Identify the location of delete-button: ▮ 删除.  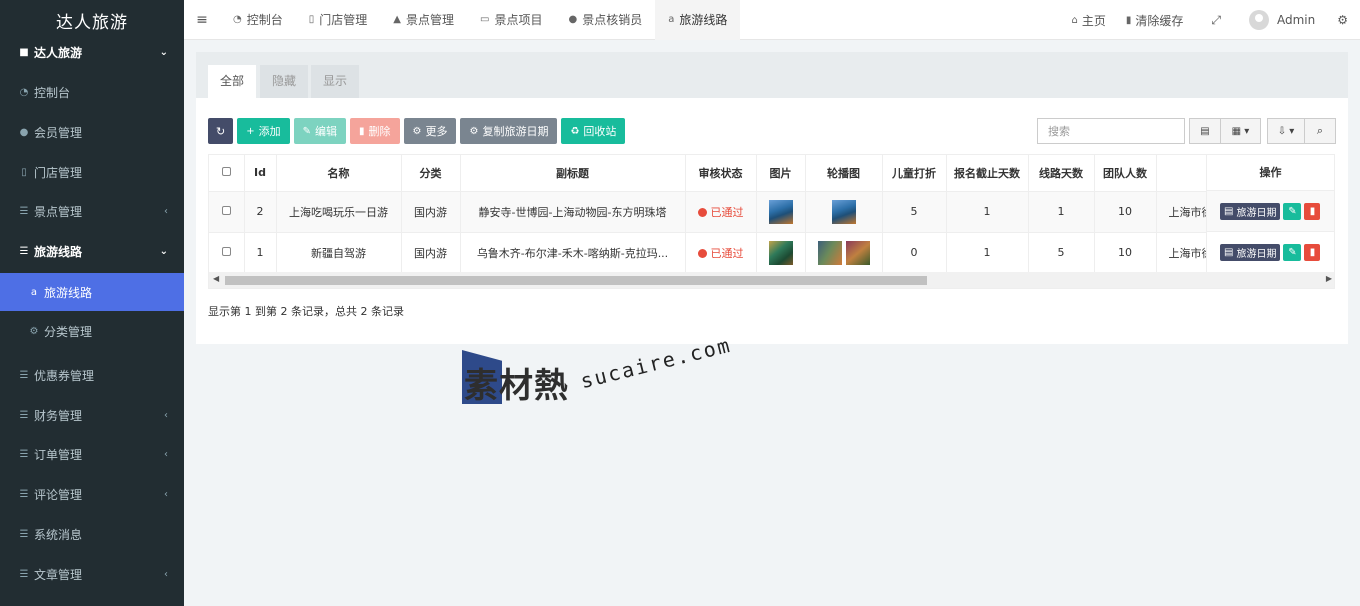
(375, 131).